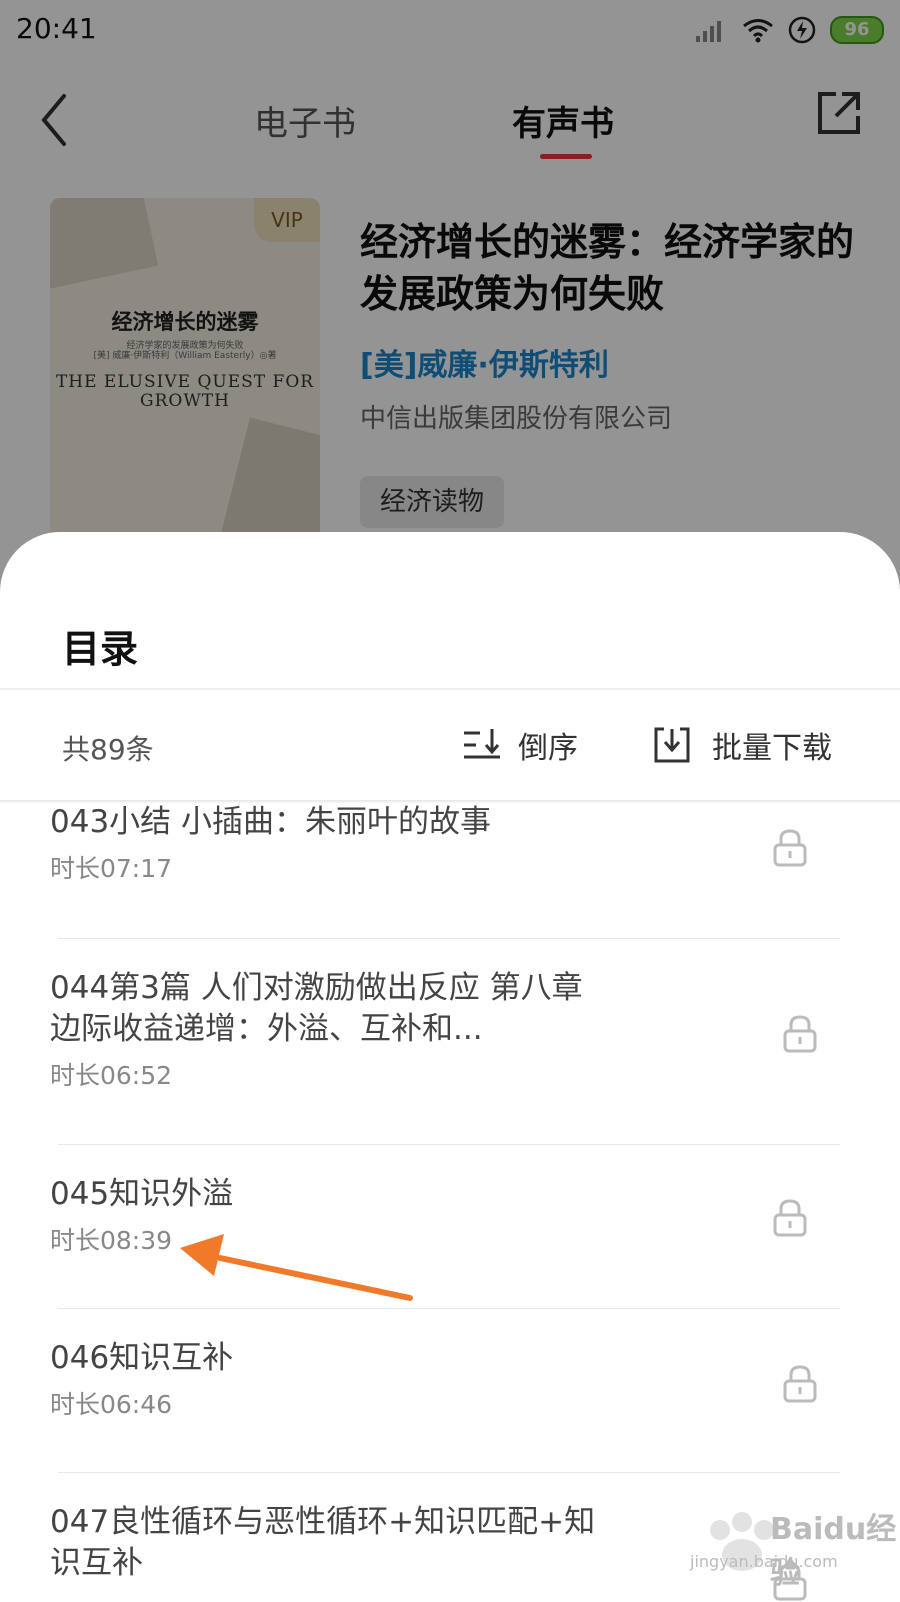 This screenshot has height=1602, width=900. What do you see at coordinates (764, 1561) in the screenshot?
I see `watermark-url: jingyan.baidu.com` at bounding box center [764, 1561].